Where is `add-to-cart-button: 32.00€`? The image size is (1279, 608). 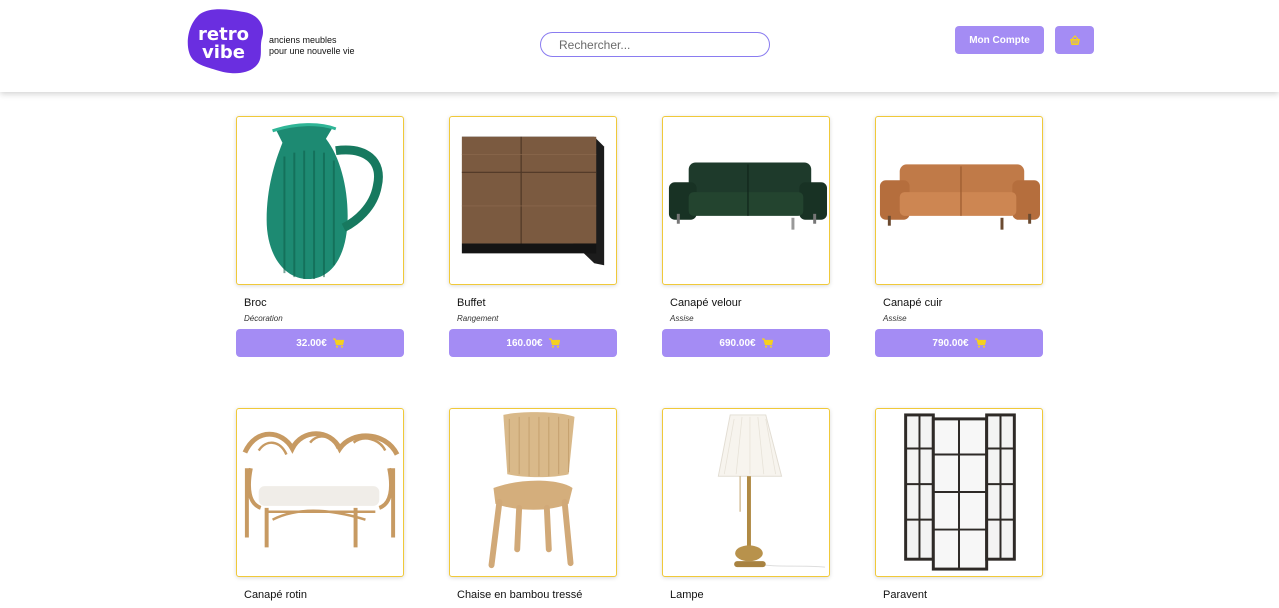 add-to-cart-button: 32.00€ is located at coordinates (320, 343).